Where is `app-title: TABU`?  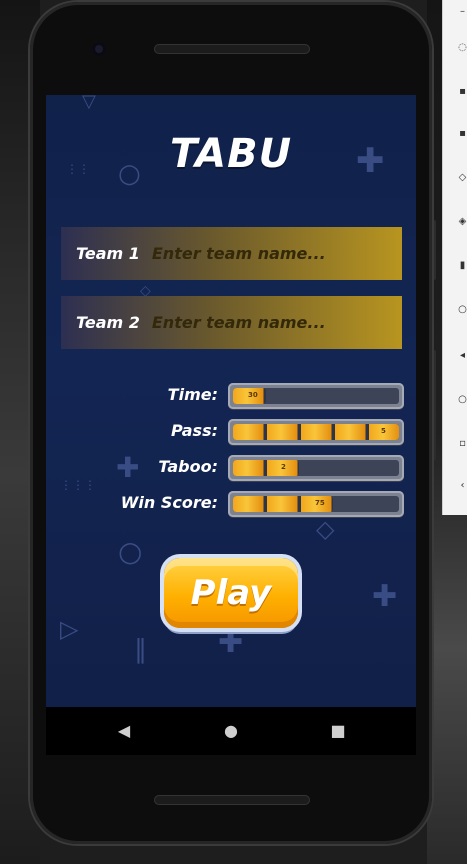 app-title: TABU is located at coordinates (231, 154).